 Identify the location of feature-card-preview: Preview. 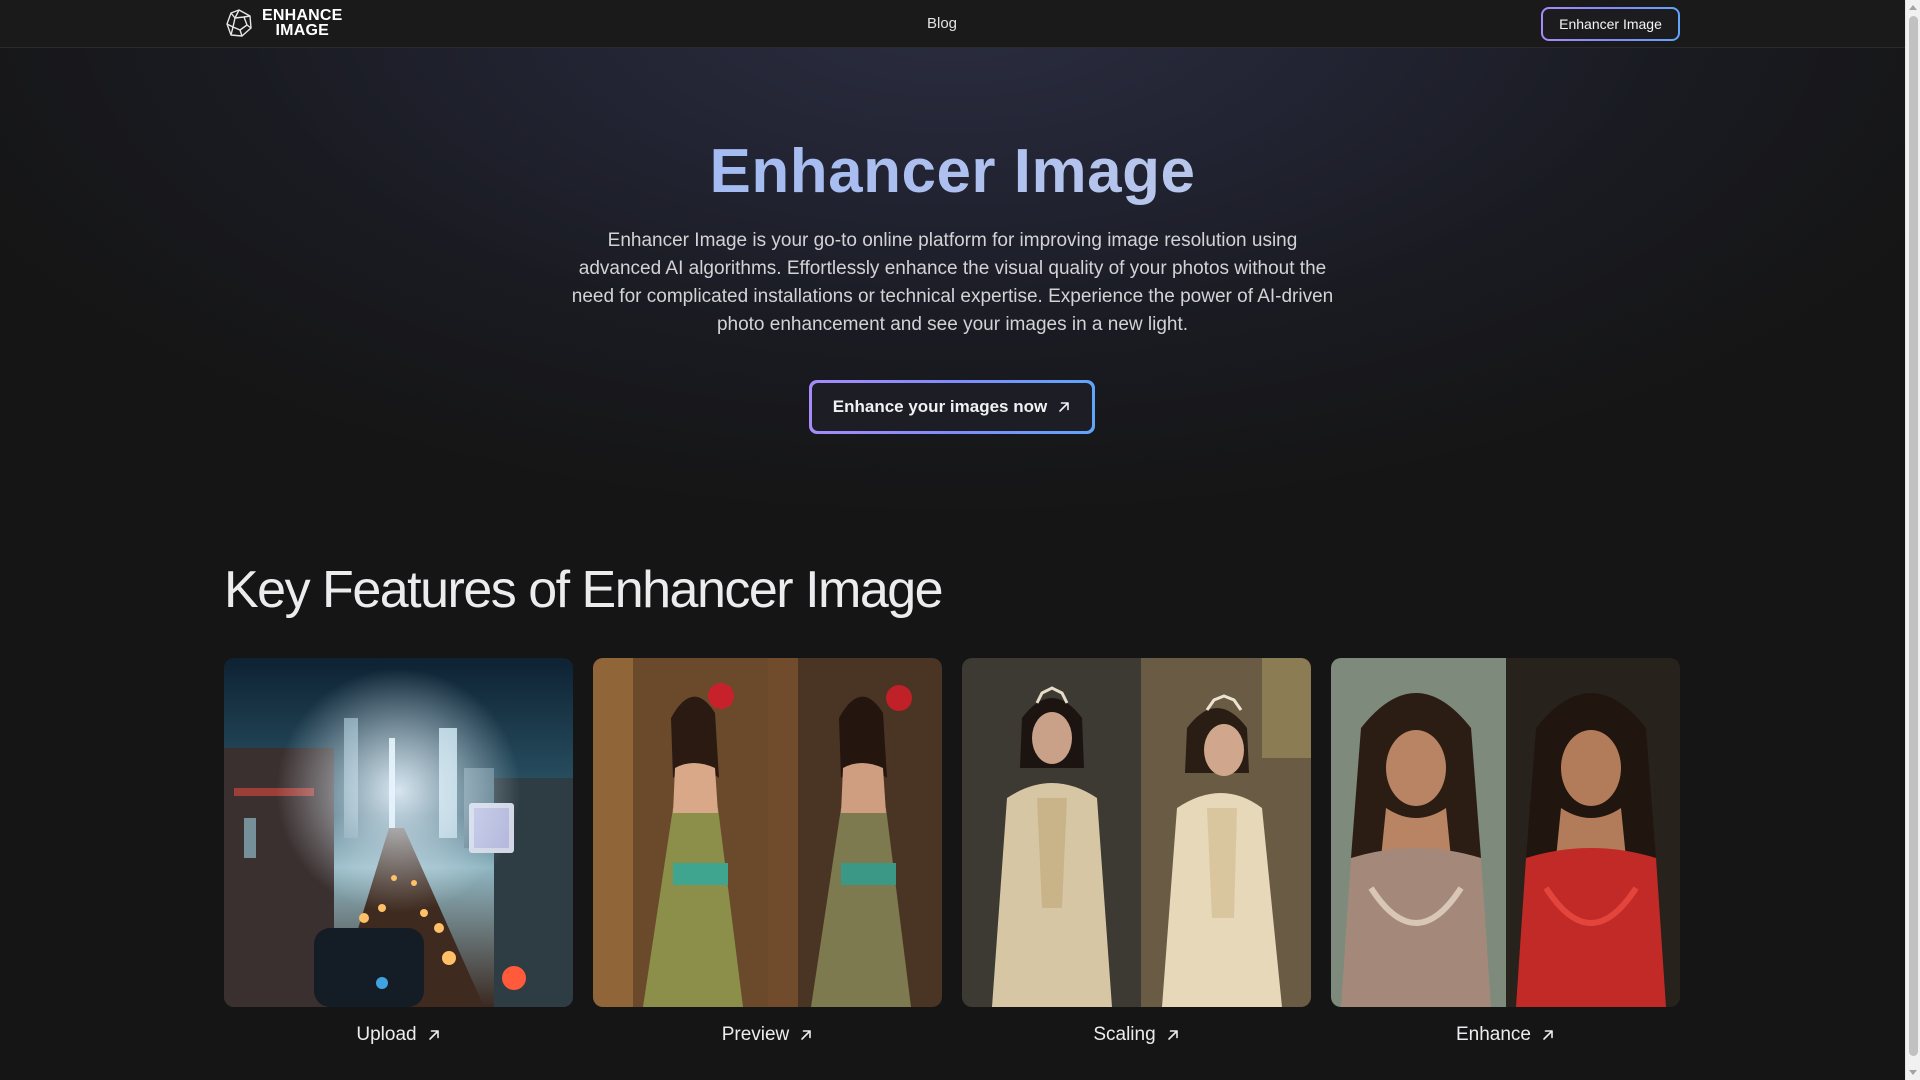
(767, 852).